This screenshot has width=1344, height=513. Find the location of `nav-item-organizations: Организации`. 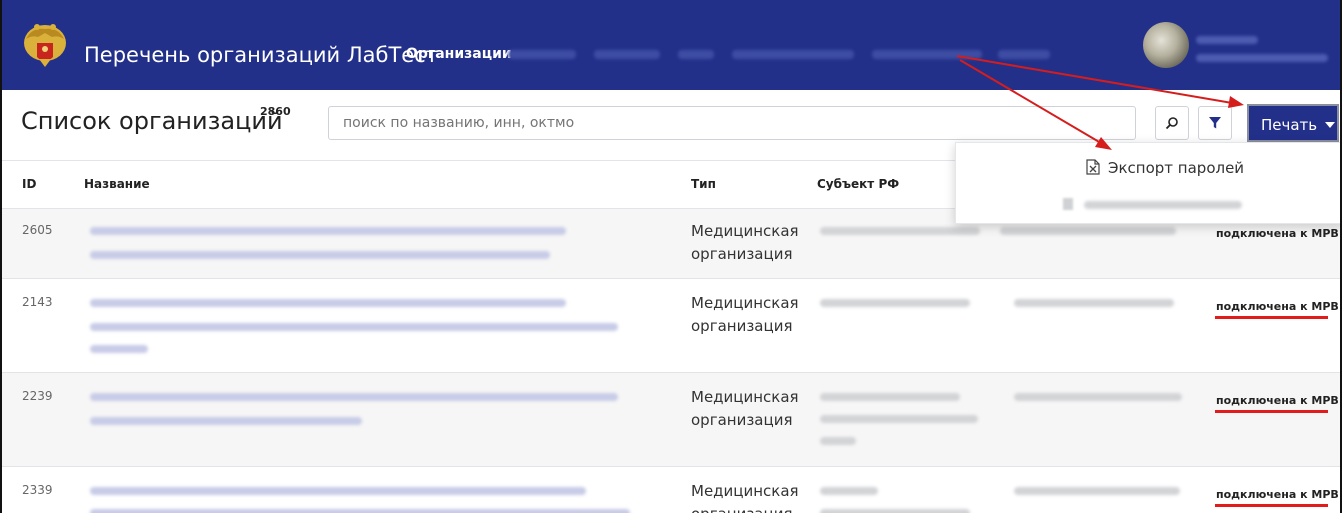

nav-item-organizations: Организации is located at coordinates (459, 54).